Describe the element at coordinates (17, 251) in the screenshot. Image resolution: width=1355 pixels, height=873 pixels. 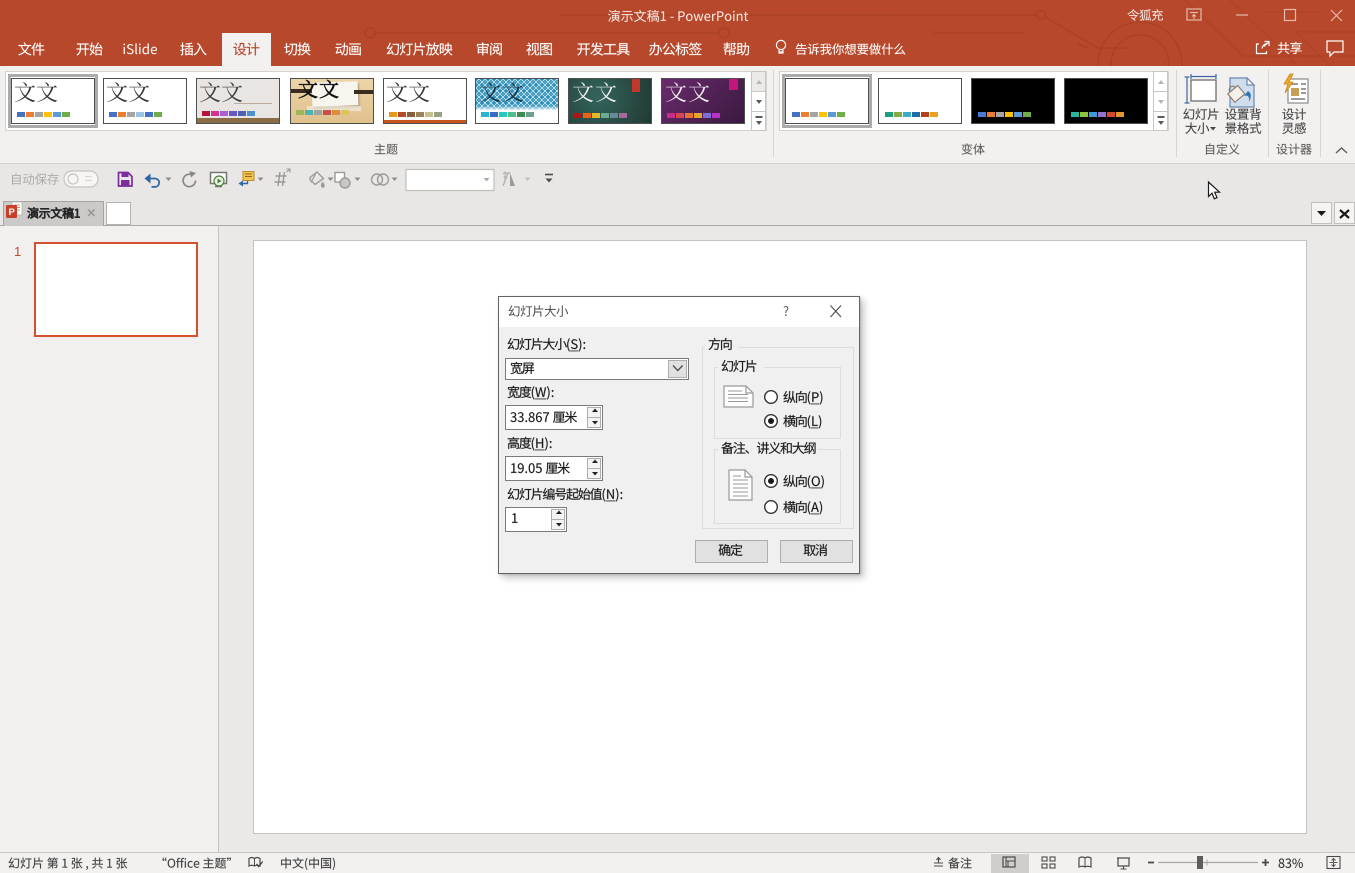
I see `svg-text: 1` at that location.